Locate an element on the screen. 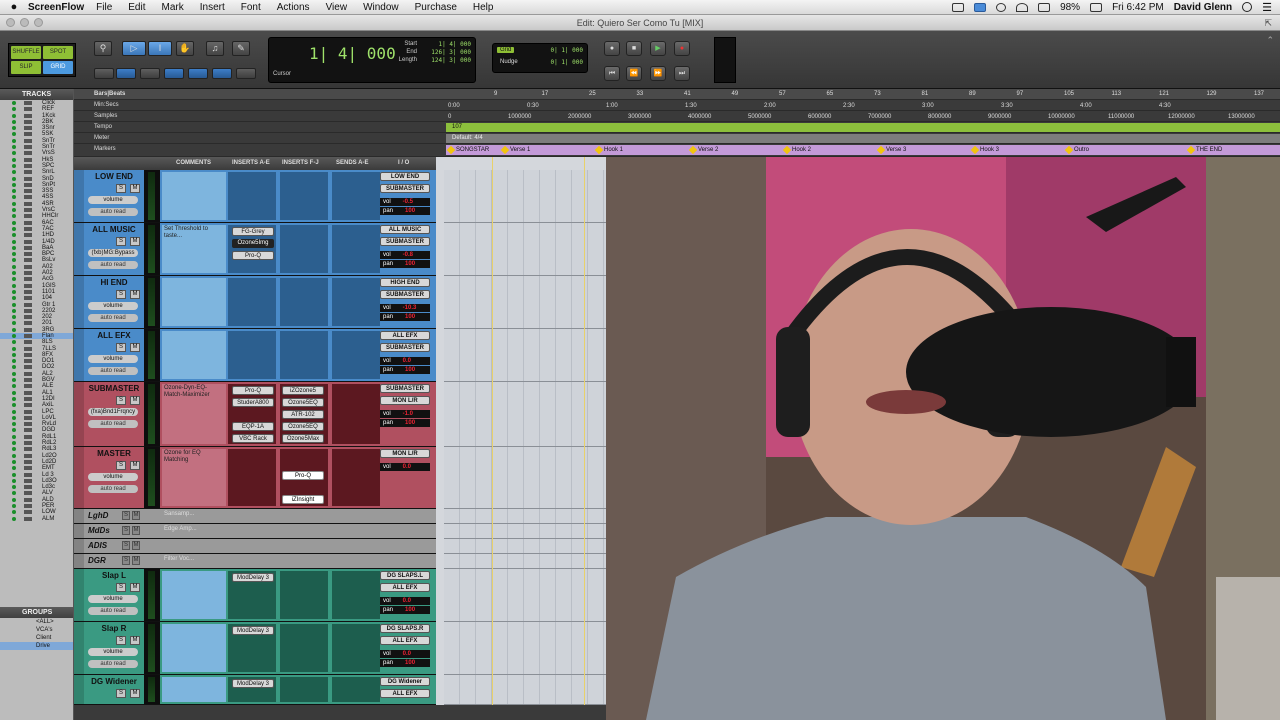  insert-slot-a-e: Pro-Q is located at coordinates (253, 390).